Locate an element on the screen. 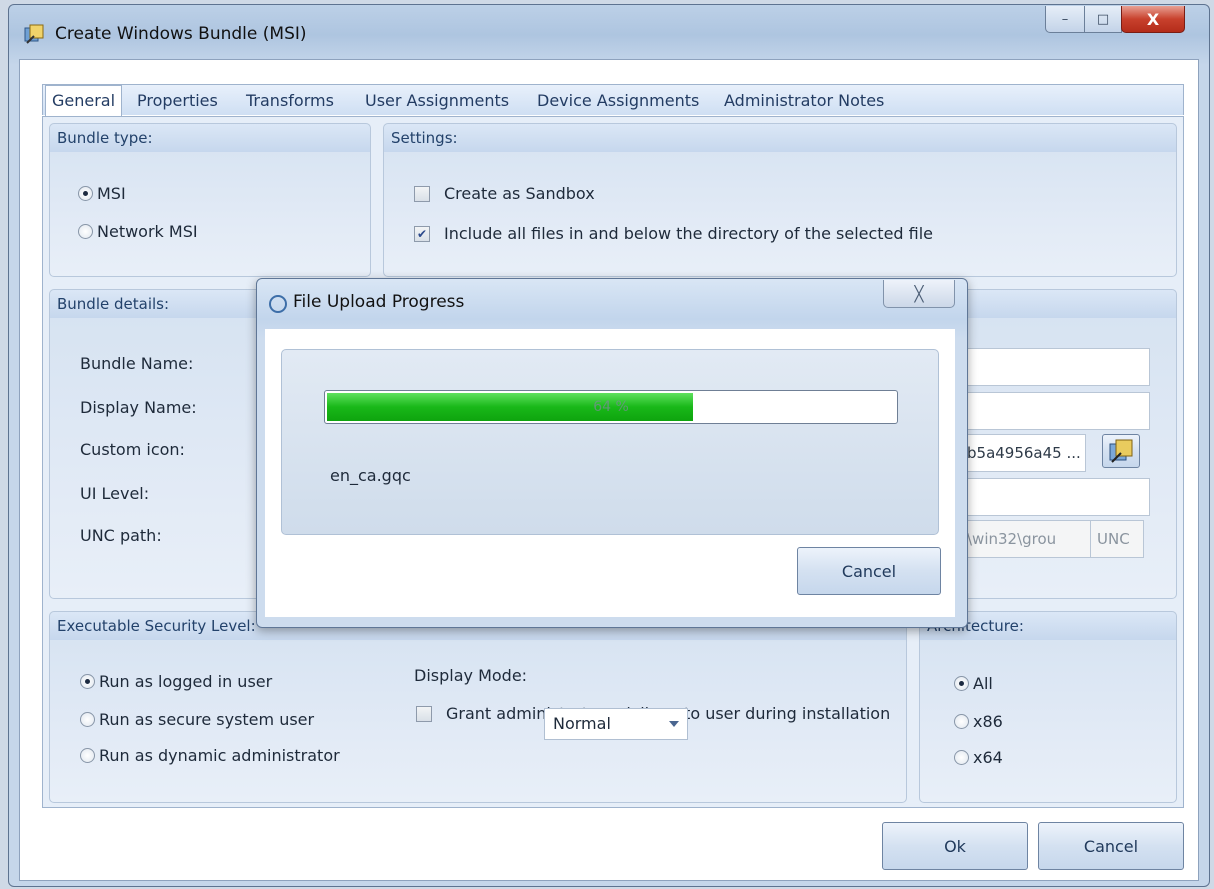  progress-text: 64 % is located at coordinates (611, 407).